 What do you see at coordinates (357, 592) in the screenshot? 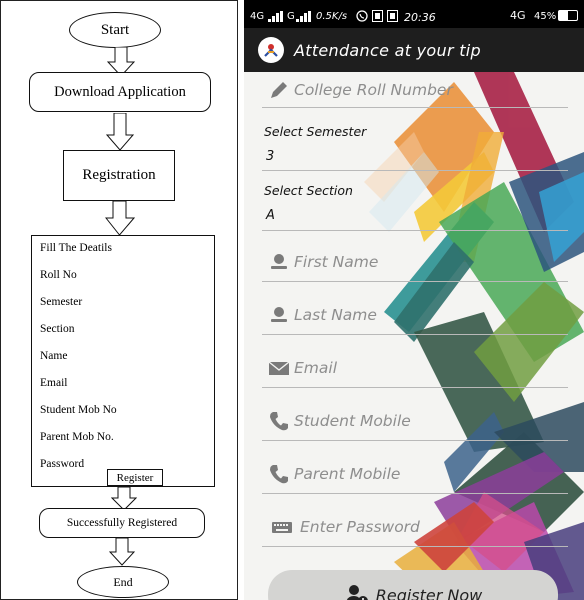
I see `add-user-icon` at bounding box center [357, 592].